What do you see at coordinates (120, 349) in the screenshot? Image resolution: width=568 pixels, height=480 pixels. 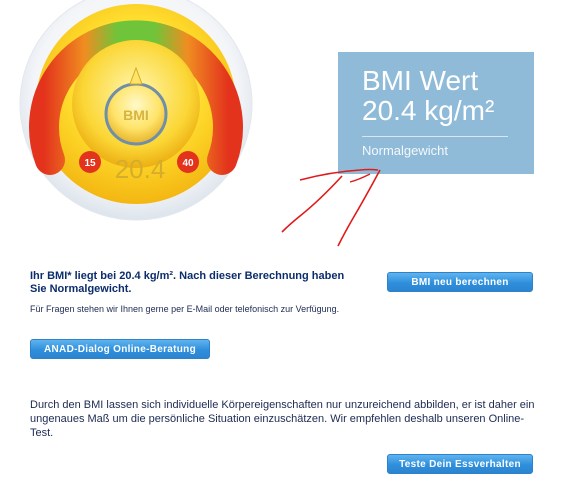 I see `anad-dialog-button: ANAD-Dialog Online-Beratung` at bounding box center [120, 349].